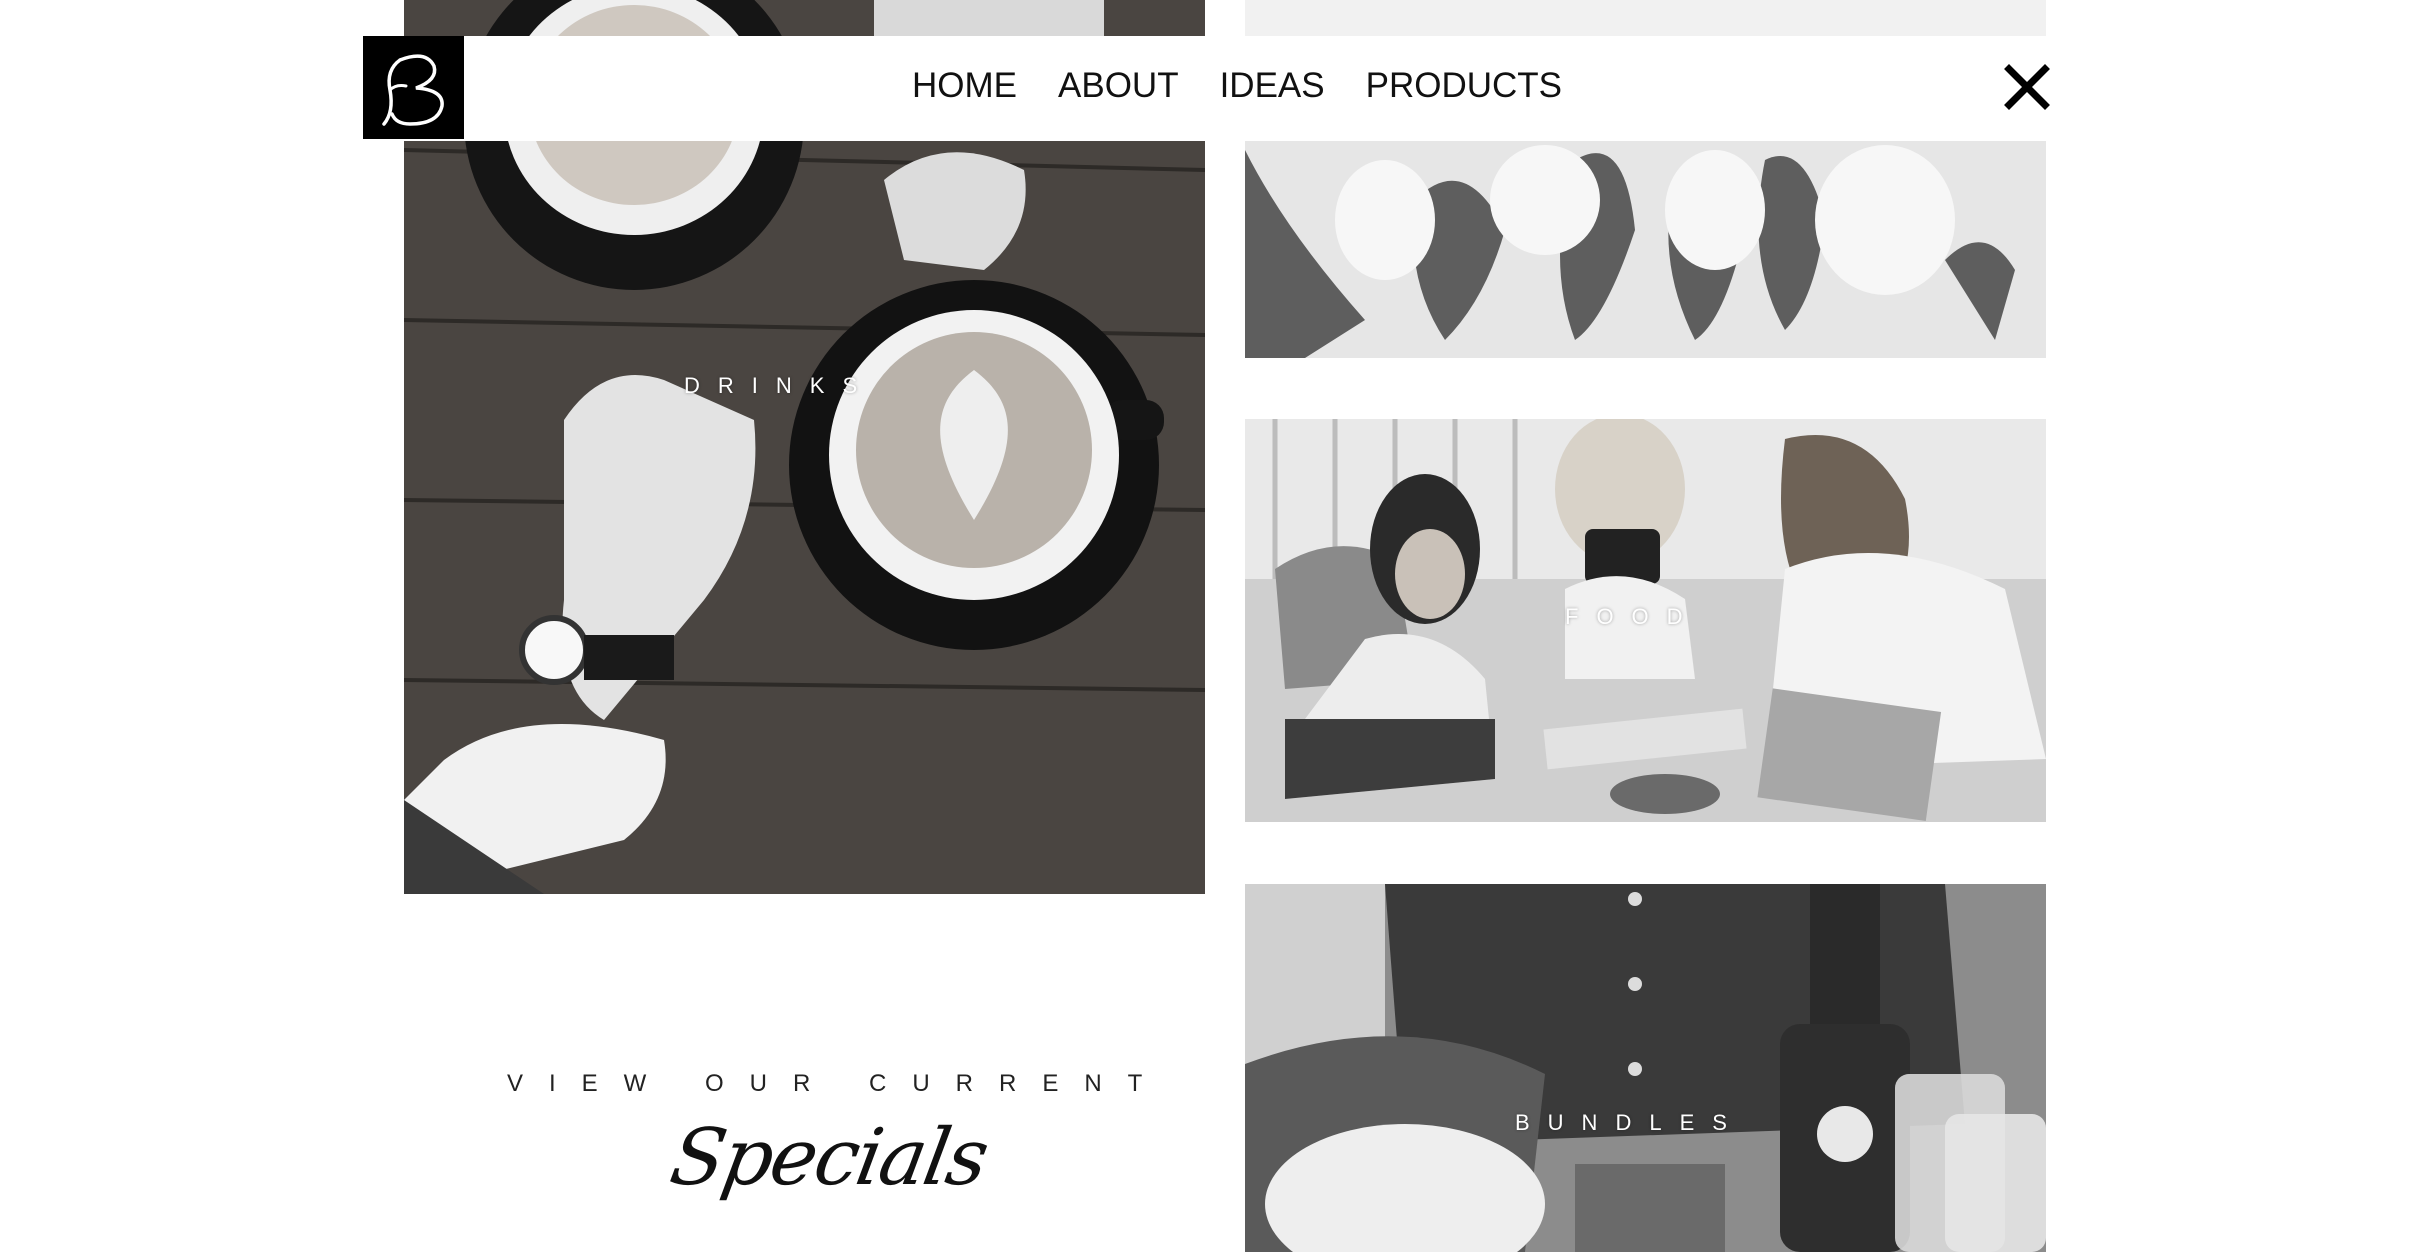  What do you see at coordinates (1464, 86) in the screenshot?
I see `nav-products: PRODUCTS` at bounding box center [1464, 86].